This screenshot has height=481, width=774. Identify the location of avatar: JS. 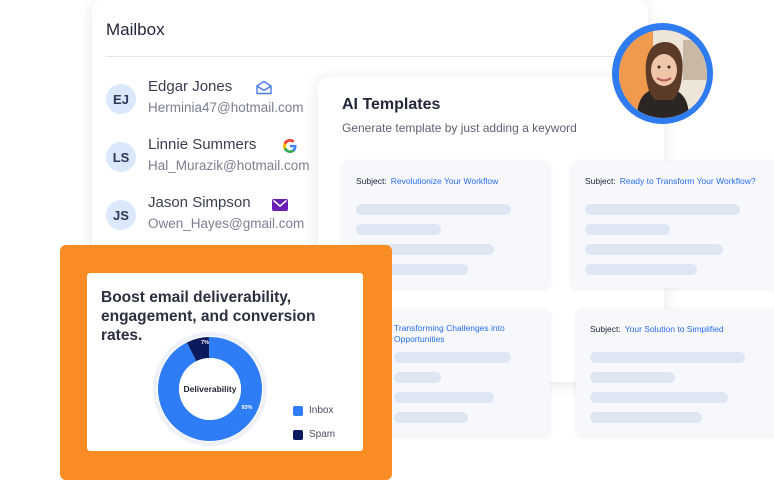
(121, 215).